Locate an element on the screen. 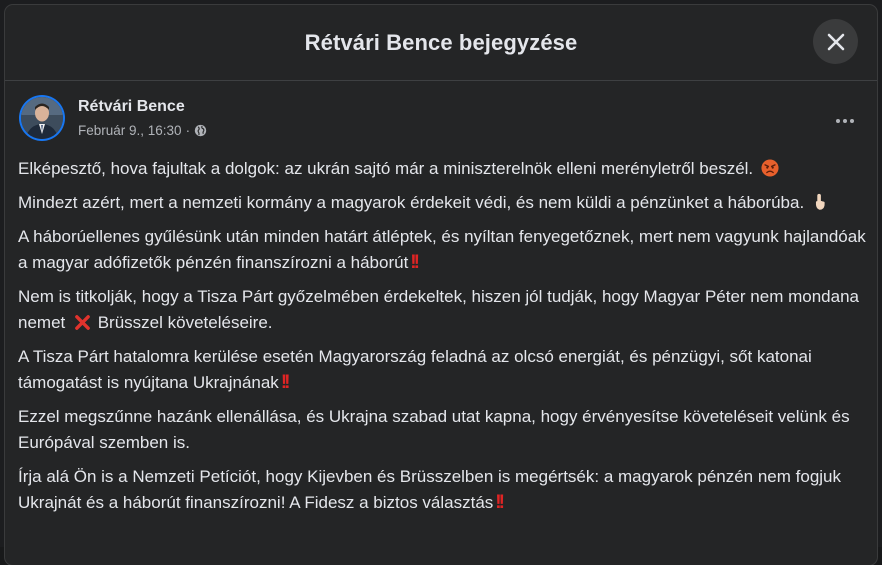  post-date: Február 9., 16:30 is located at coordinates (130, 130).